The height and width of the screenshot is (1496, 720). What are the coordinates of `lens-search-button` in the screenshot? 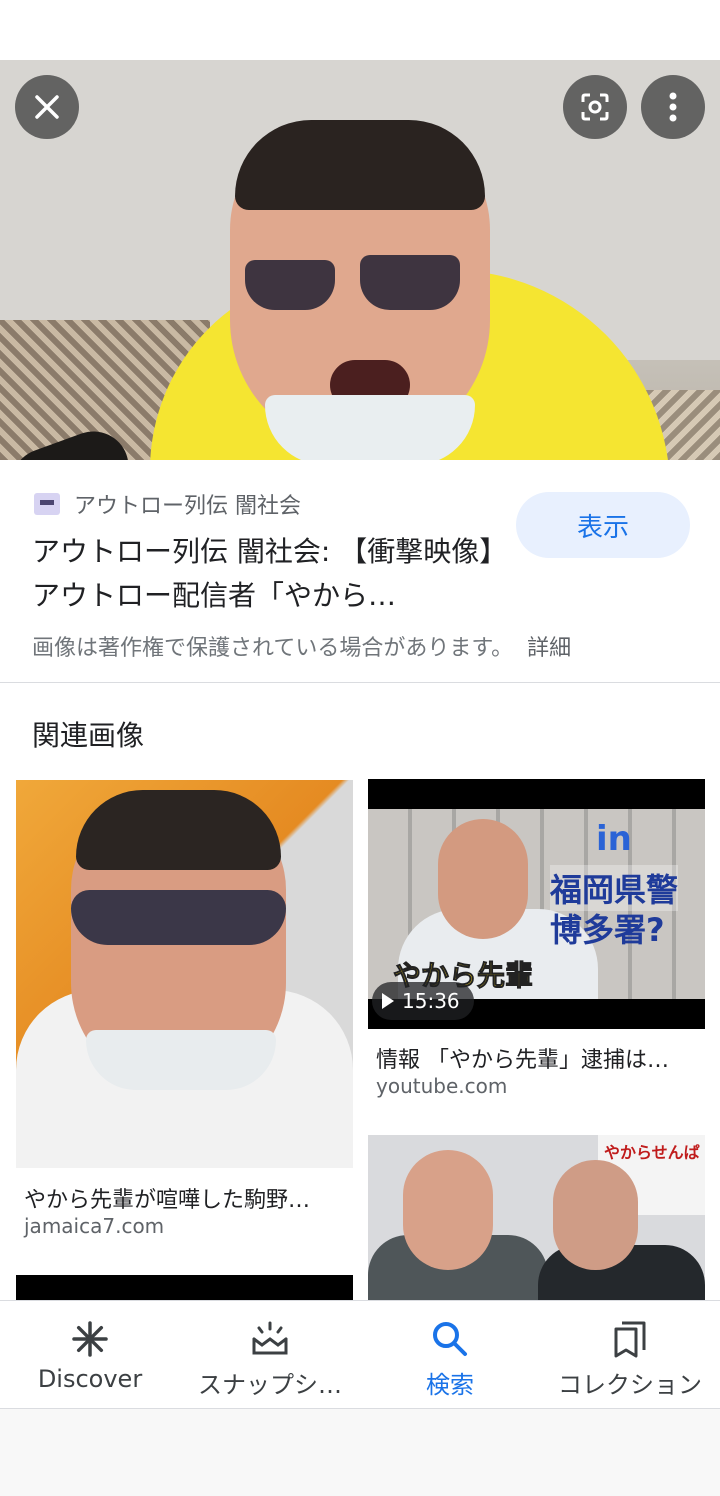 It's located at (595, 107).